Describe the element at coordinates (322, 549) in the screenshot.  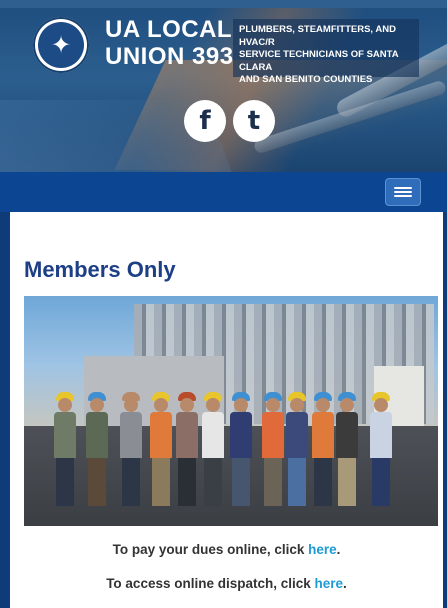
I see `pay-dues-link: here` at that location.